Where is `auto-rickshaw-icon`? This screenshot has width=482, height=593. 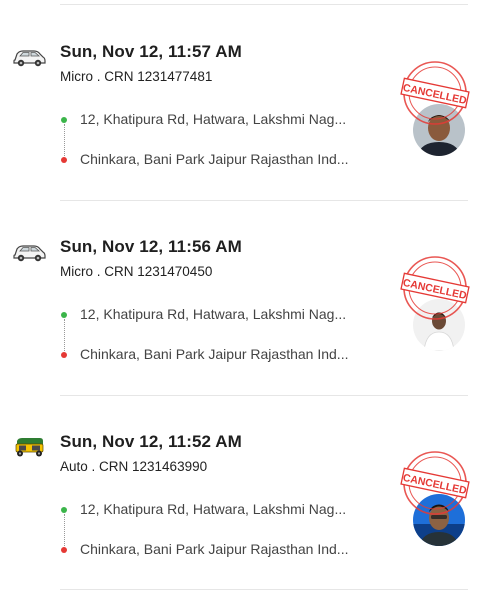
auto-rickshaw-icon is located at coordinates (29, 447).